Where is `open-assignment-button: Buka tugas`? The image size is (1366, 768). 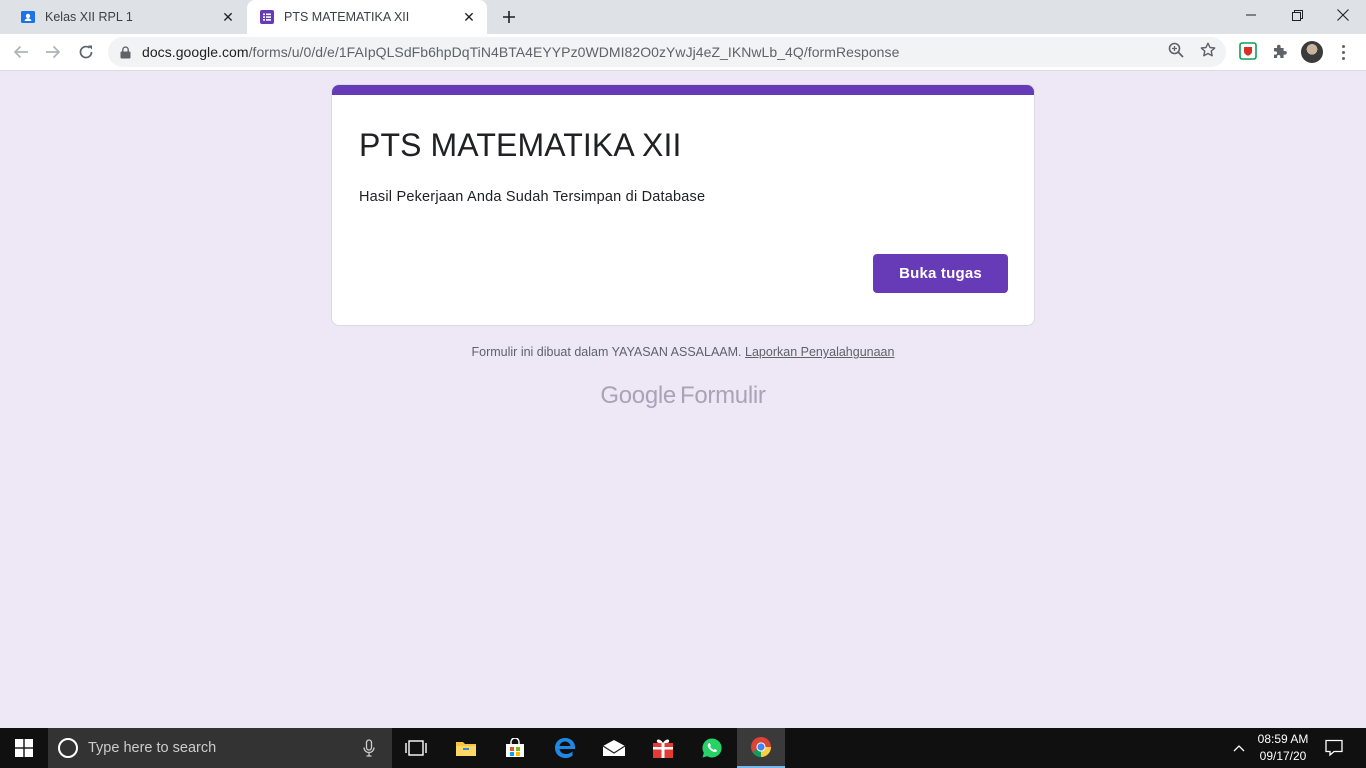
open-assignment-button: Buka tugas is located at coordinates (940, 273).